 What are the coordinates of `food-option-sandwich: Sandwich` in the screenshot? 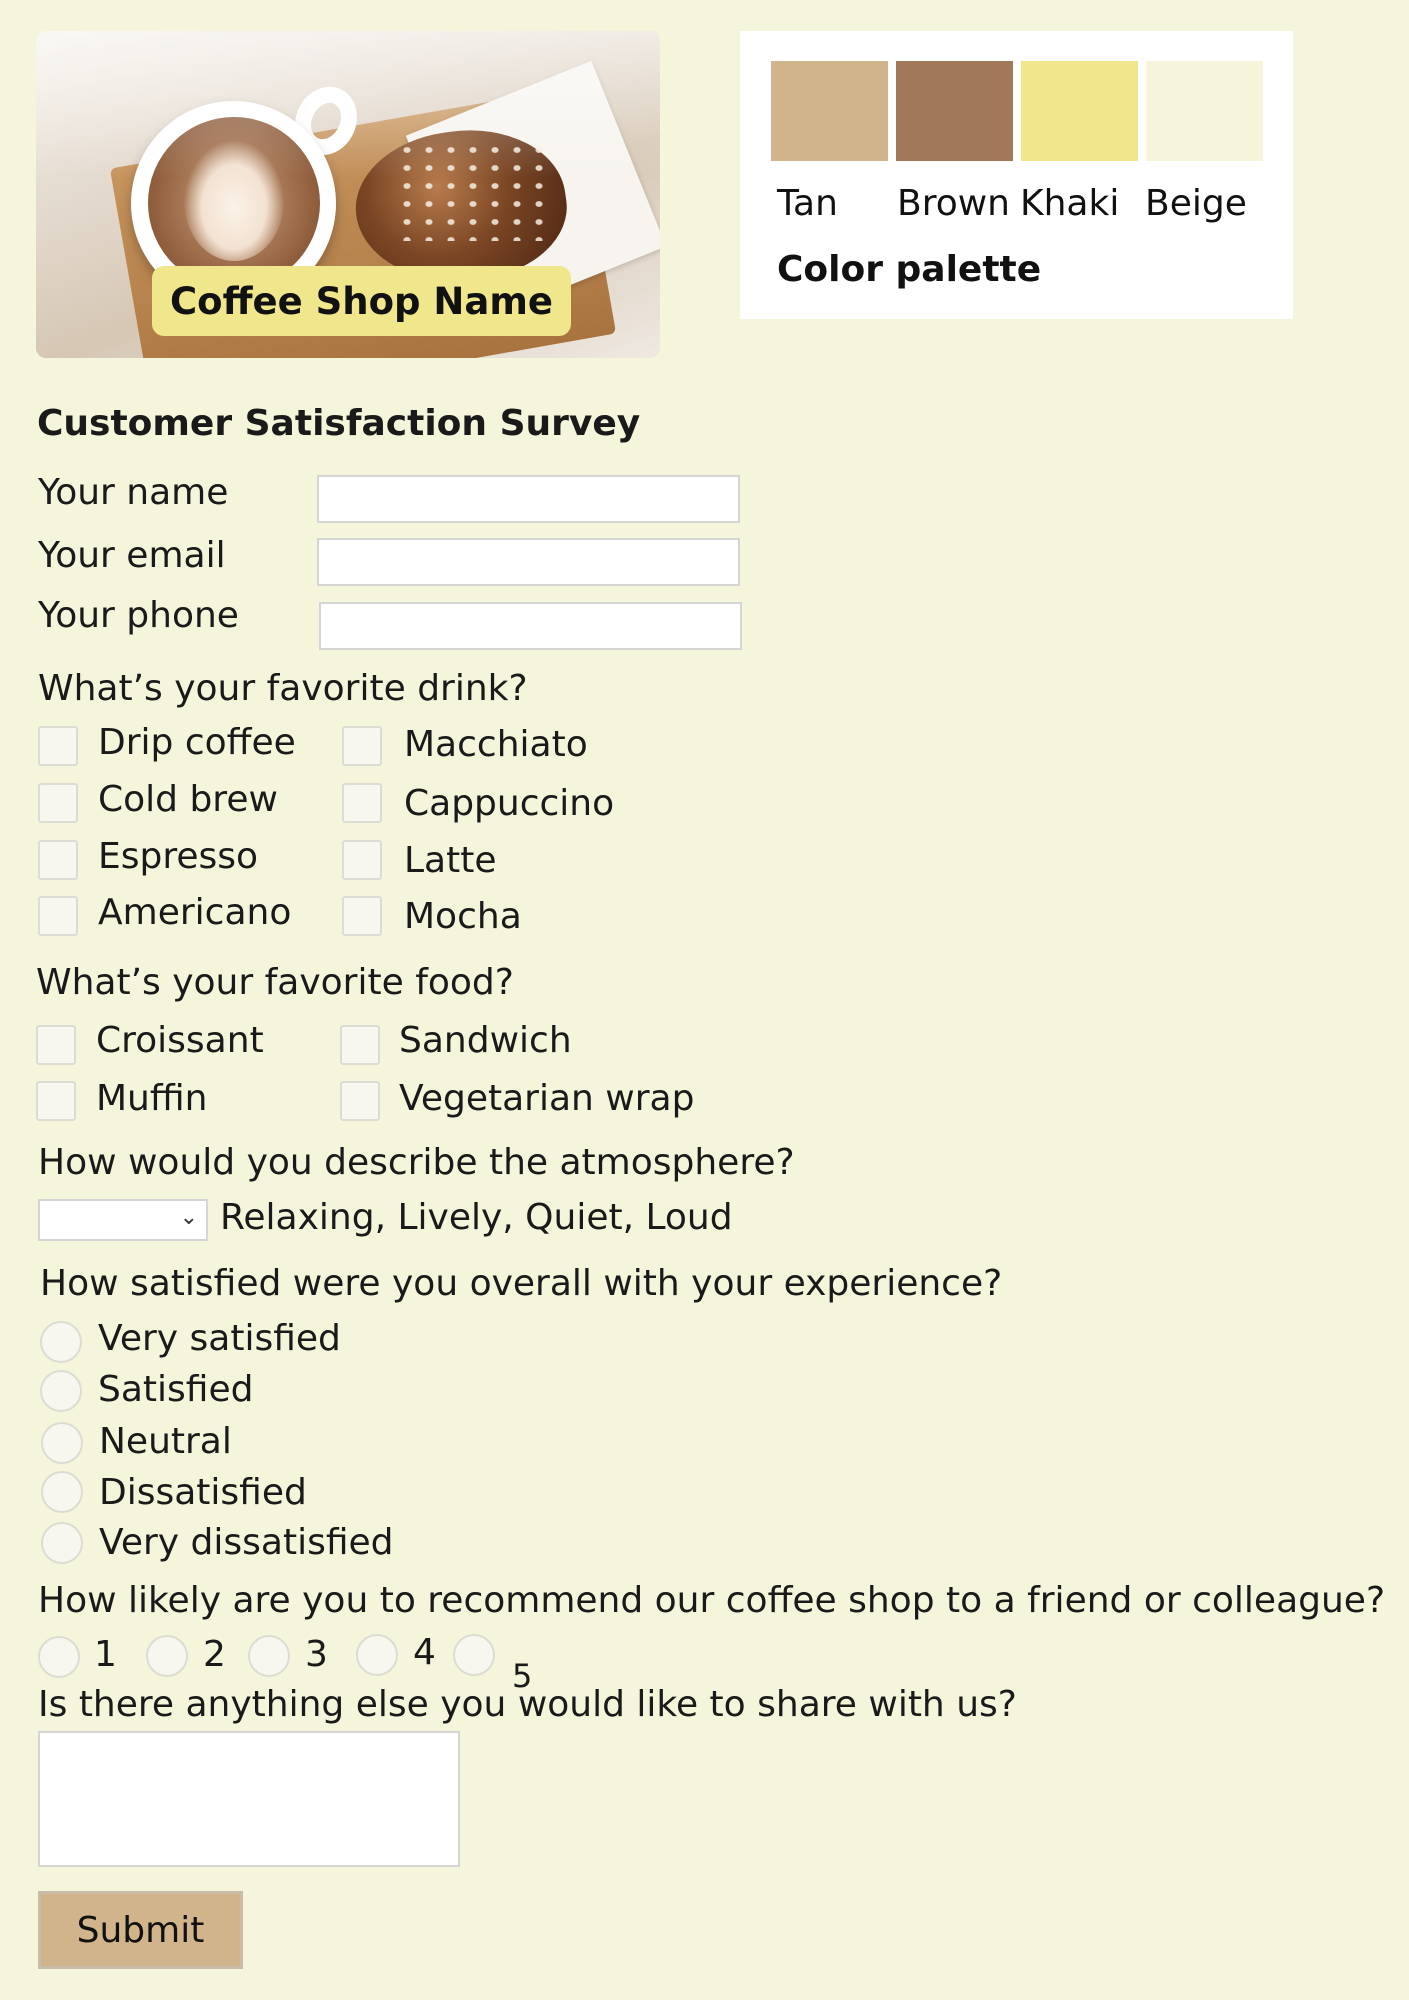 It's located at (485, 1040).